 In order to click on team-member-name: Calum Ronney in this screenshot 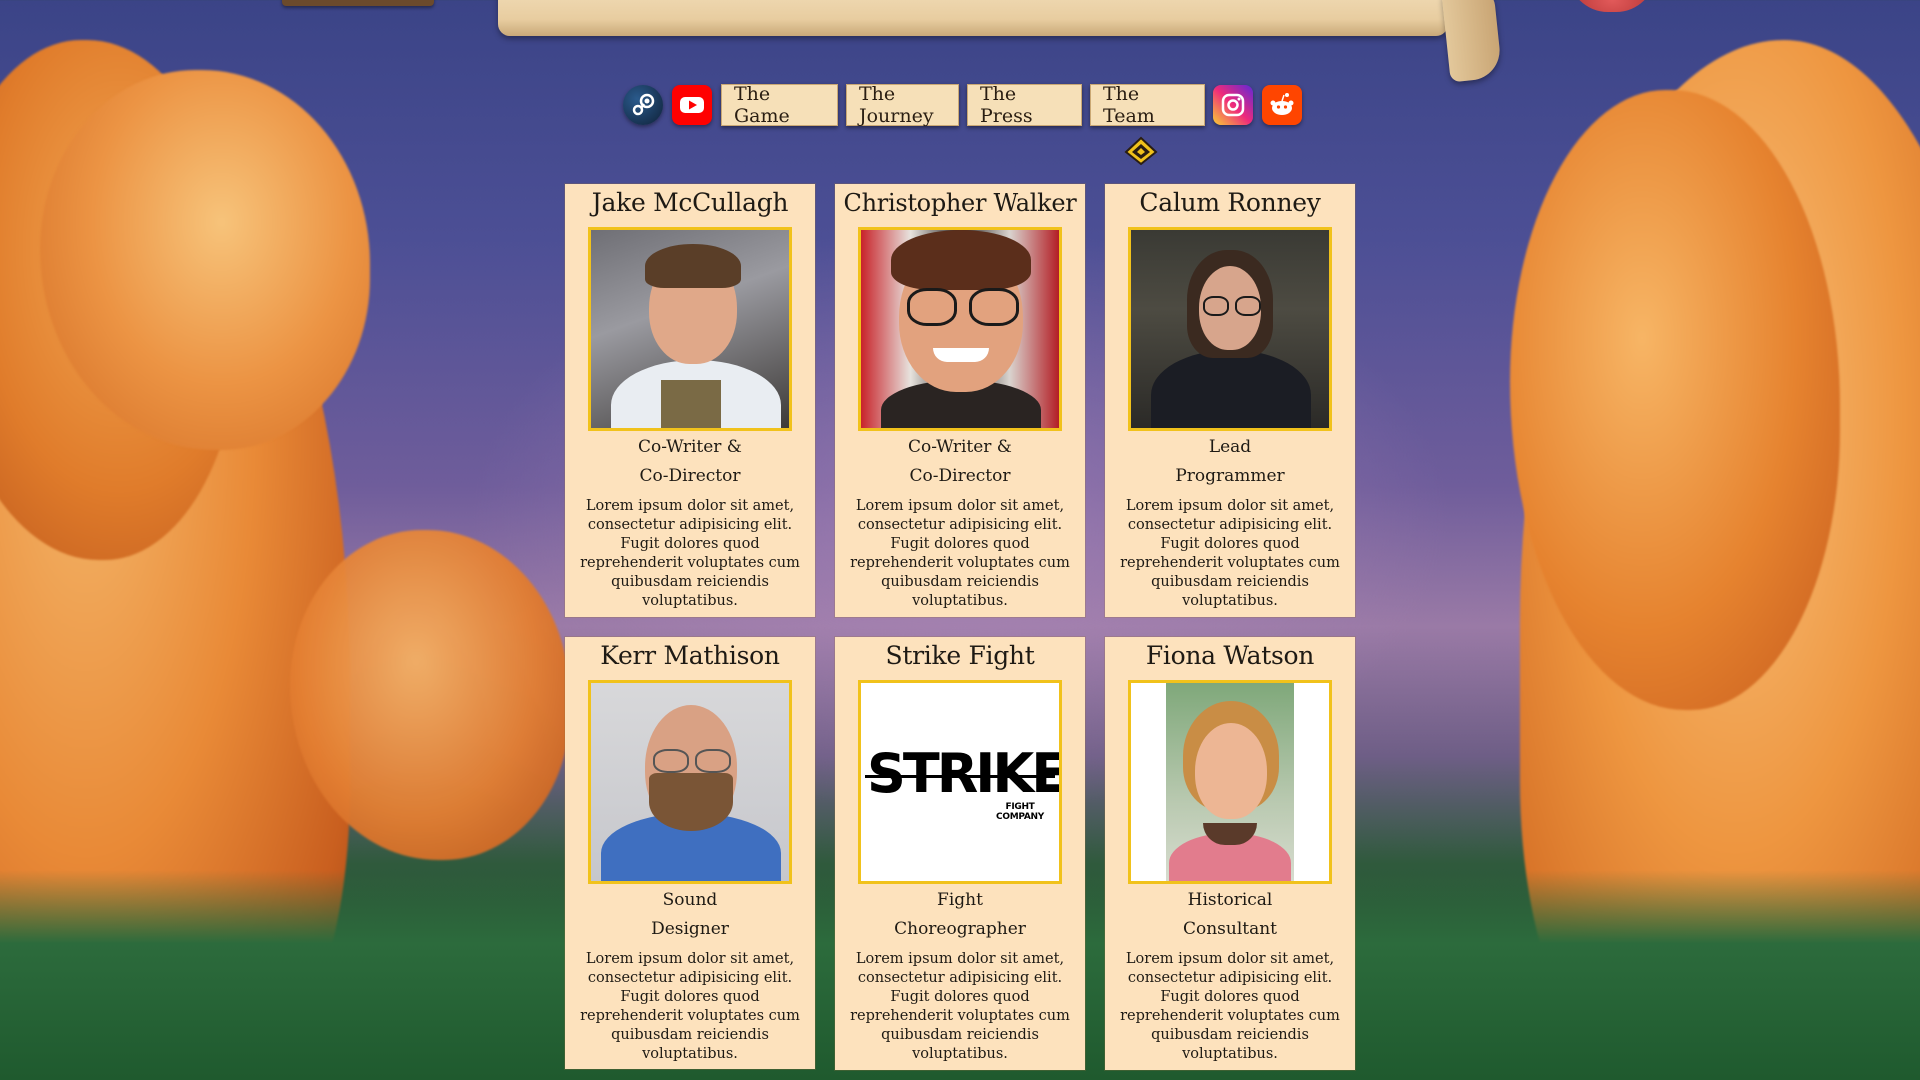, I will do `click(1230, 202)`.